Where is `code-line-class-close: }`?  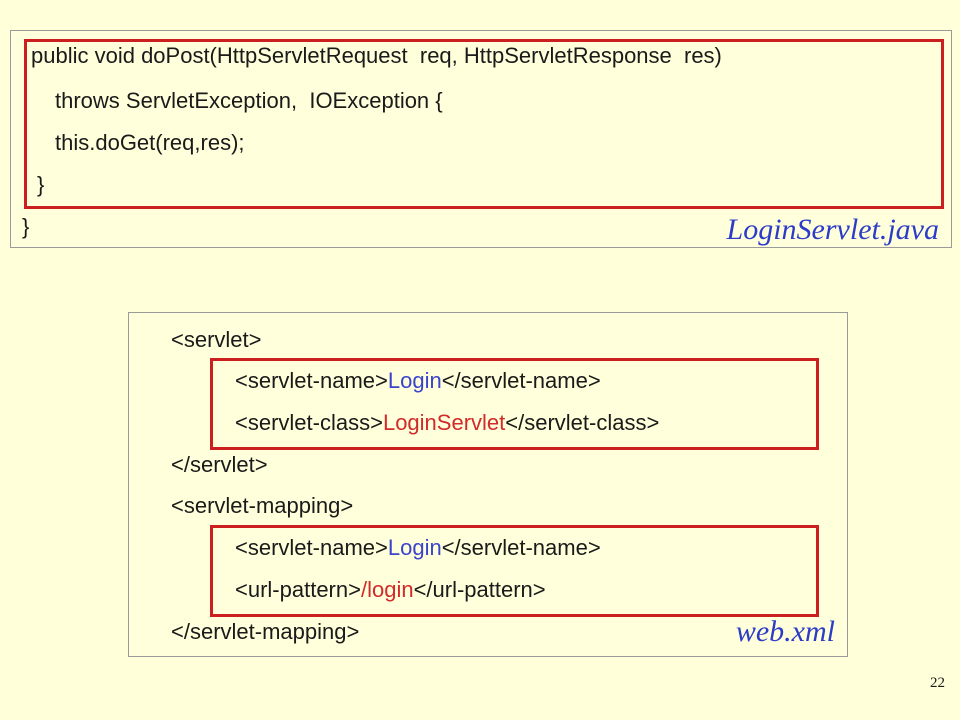 code-line-class-close: } is located at coordinates (26, 226).